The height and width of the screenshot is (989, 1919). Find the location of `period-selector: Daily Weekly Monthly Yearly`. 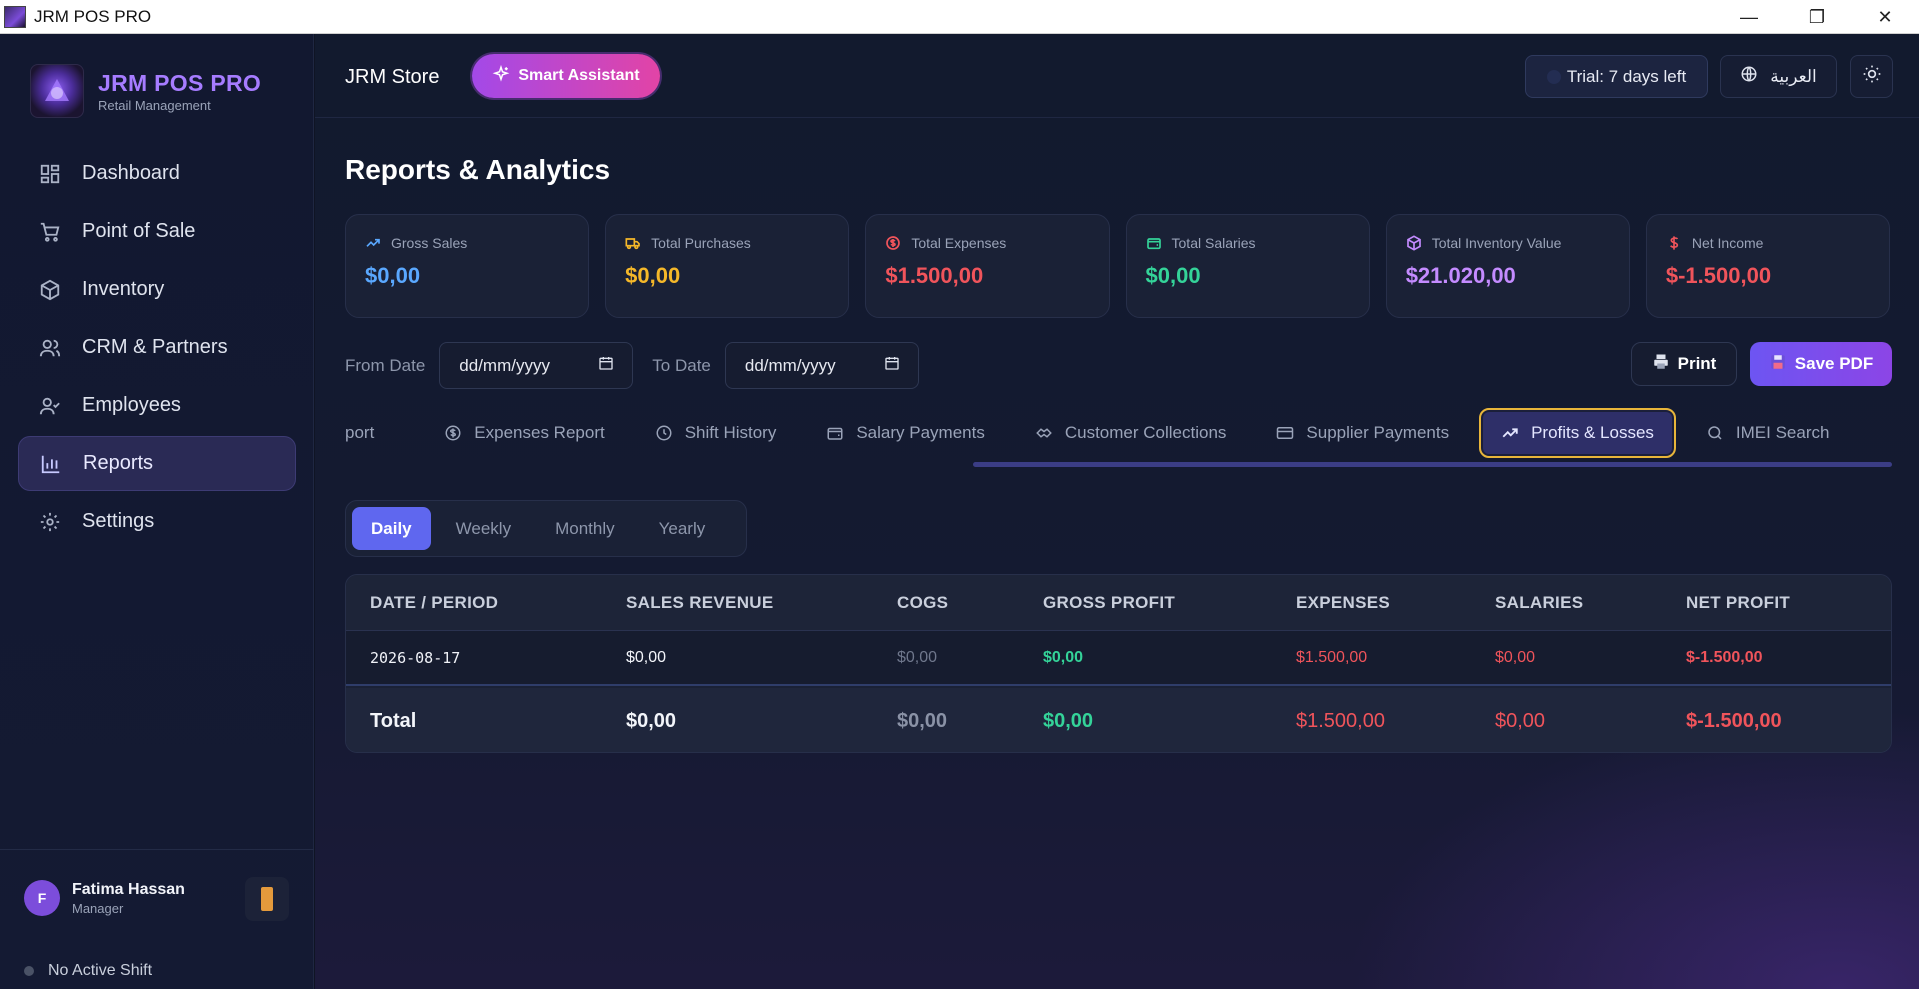

period-selector: Daily Weekly Monthly Yearly is located at coordinates (546, 528).